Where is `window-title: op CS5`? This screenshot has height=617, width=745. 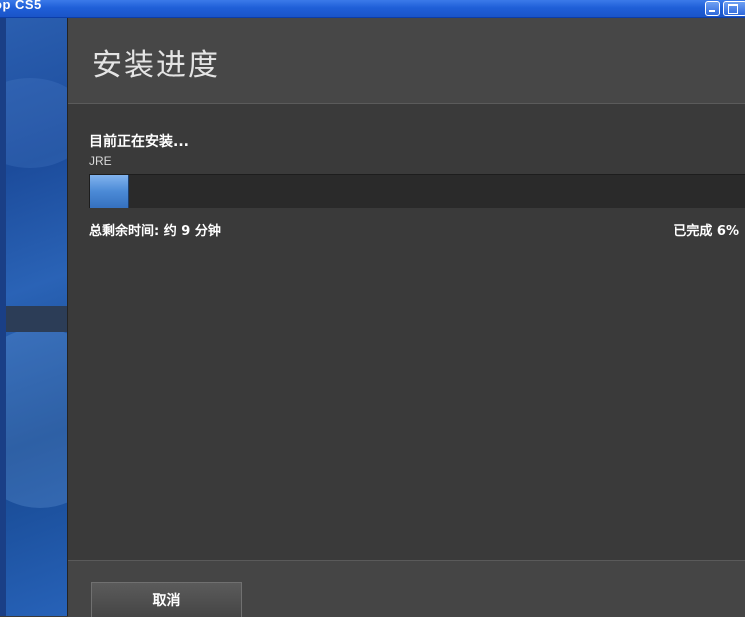
window-title: op CS5 is located at coordinates (21, 6).